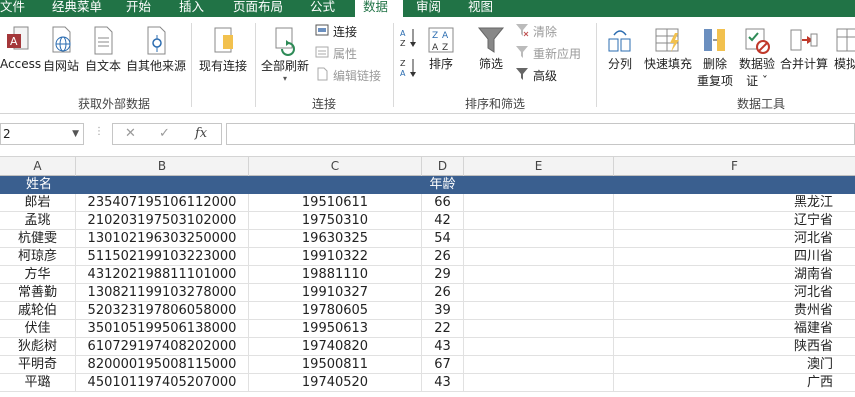 This screenshot has width=855, height=397. What do you see at coordinates (715, 57) in the screenshot?
I see `remove-duplicates-button: 删除 重复项` at bounding box center [715, 57].